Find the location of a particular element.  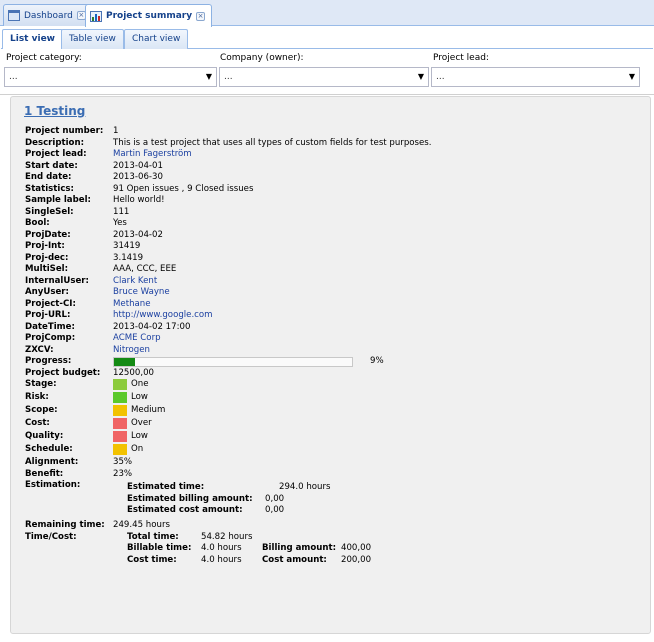

benefit-value: 23% is located at coordinates (123, 473).